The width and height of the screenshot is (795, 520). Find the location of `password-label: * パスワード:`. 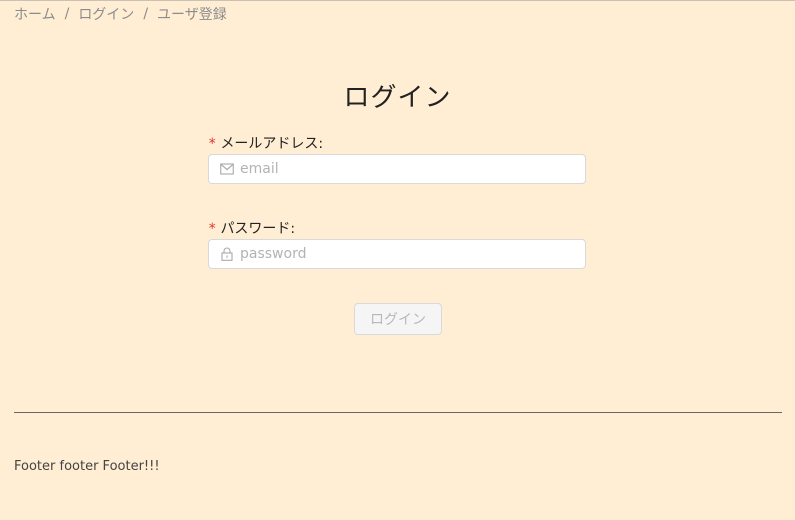

password-label: * パスワード: is located at coordinates (251, 228).